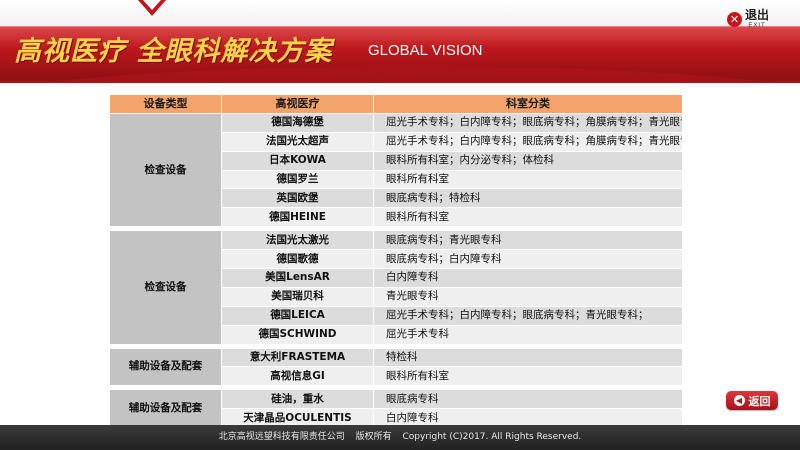 The height and width of the screenshot is (450, 800). I want to click on back-button: ◀ 返回, so click(752, 400).